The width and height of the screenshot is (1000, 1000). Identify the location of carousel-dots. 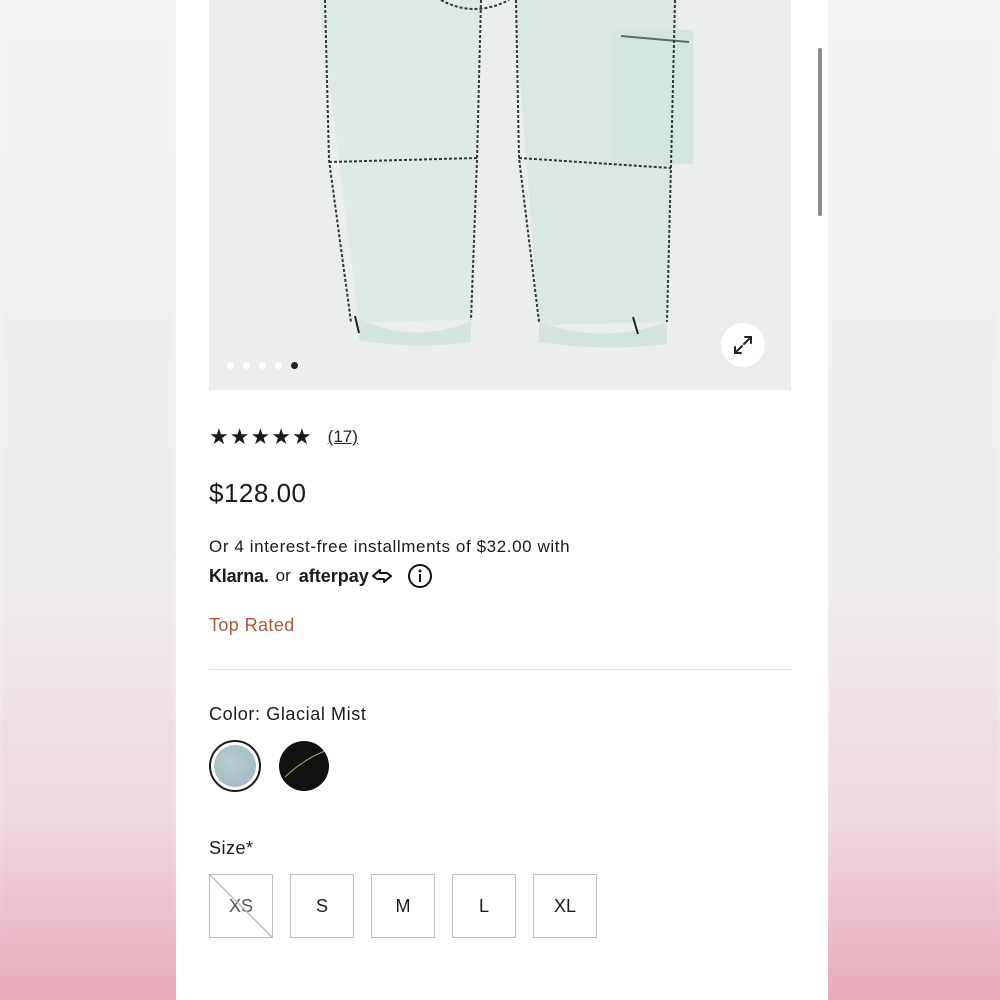
(262, 365).